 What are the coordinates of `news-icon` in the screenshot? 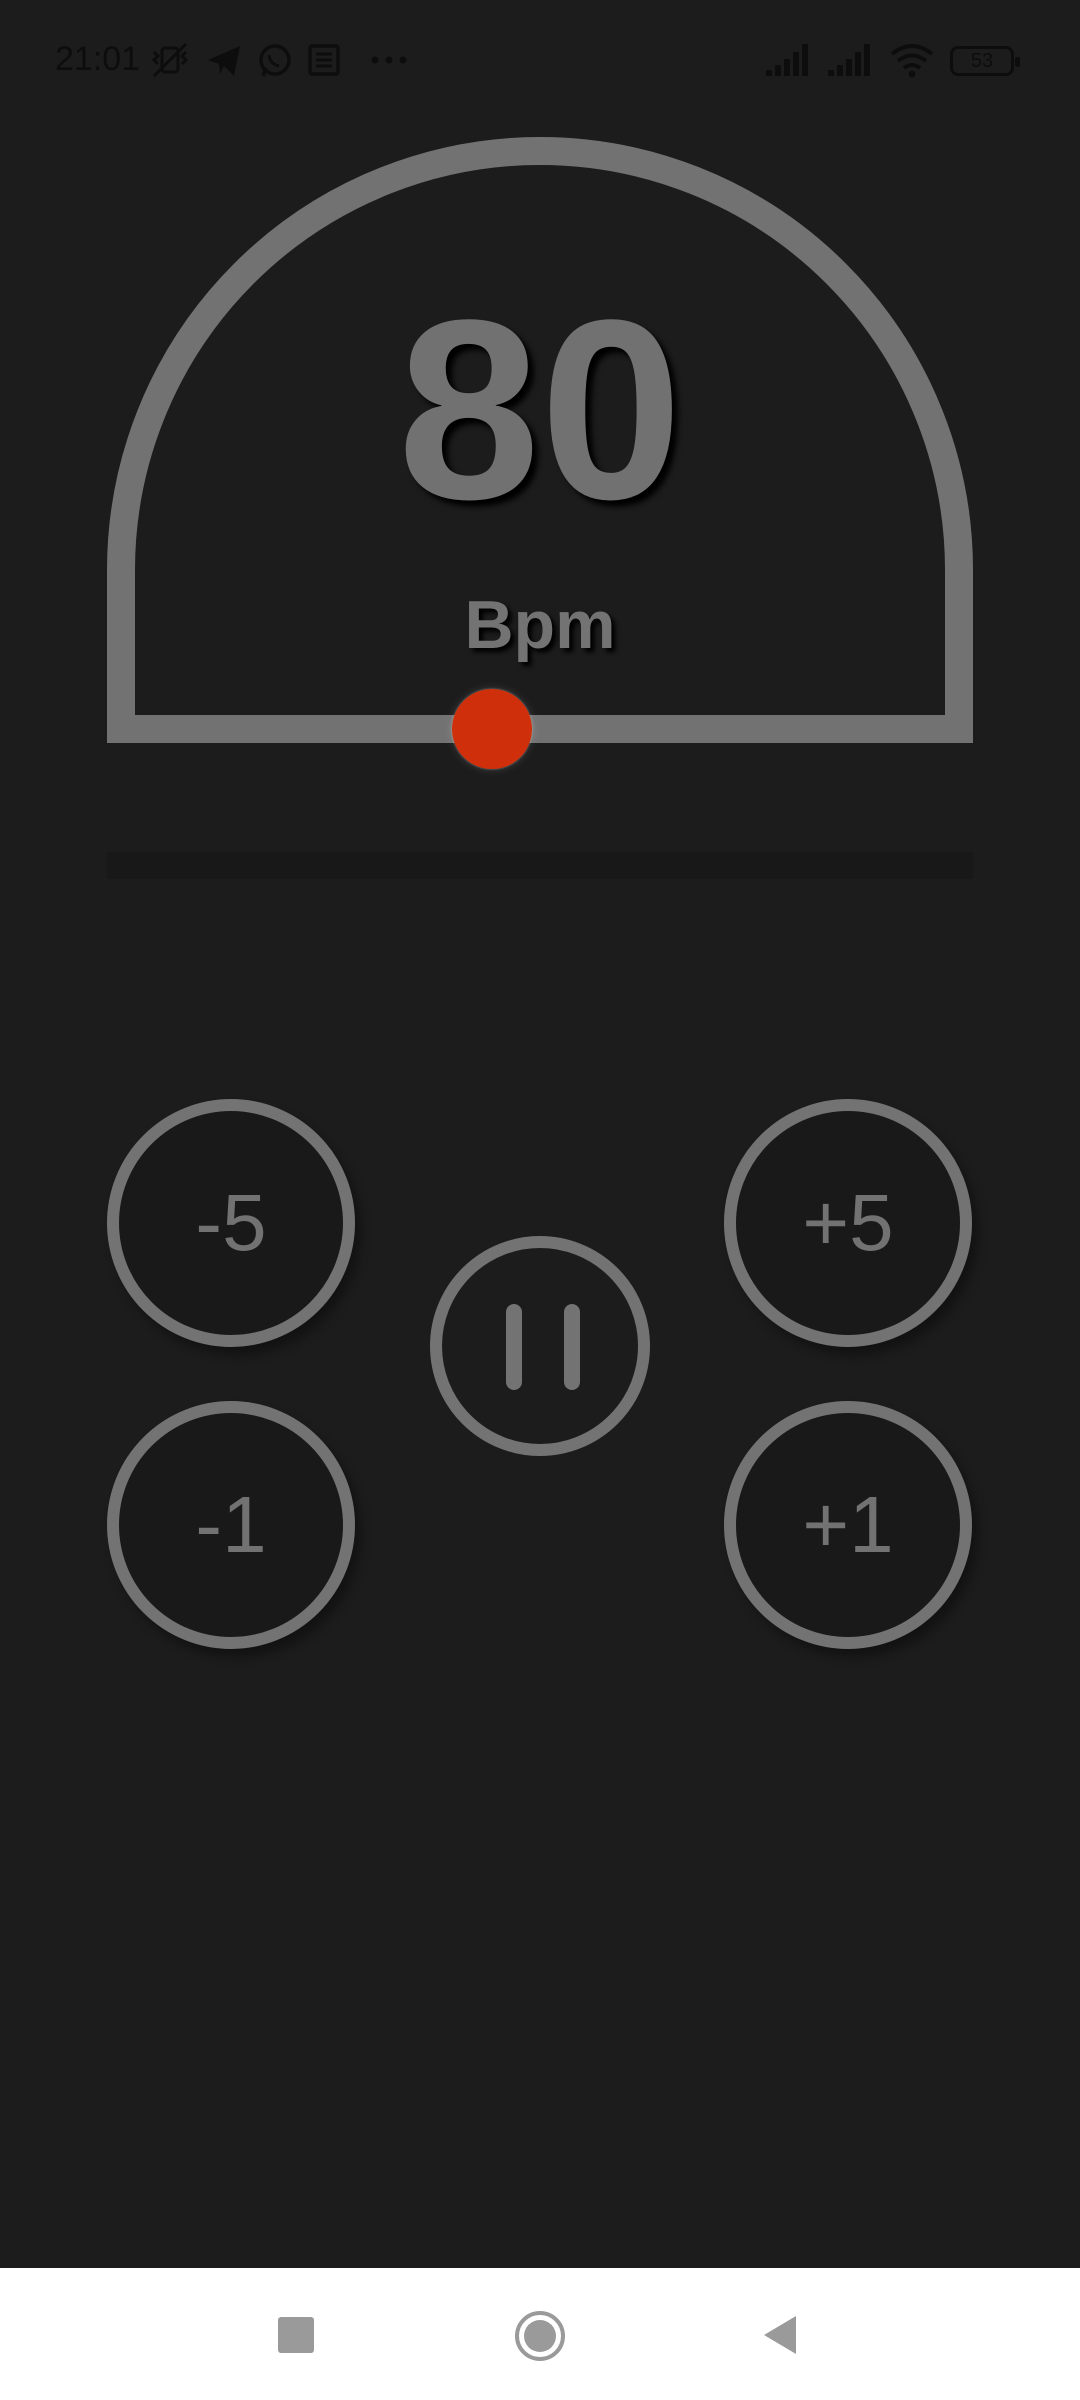 It's located at (324, 60).